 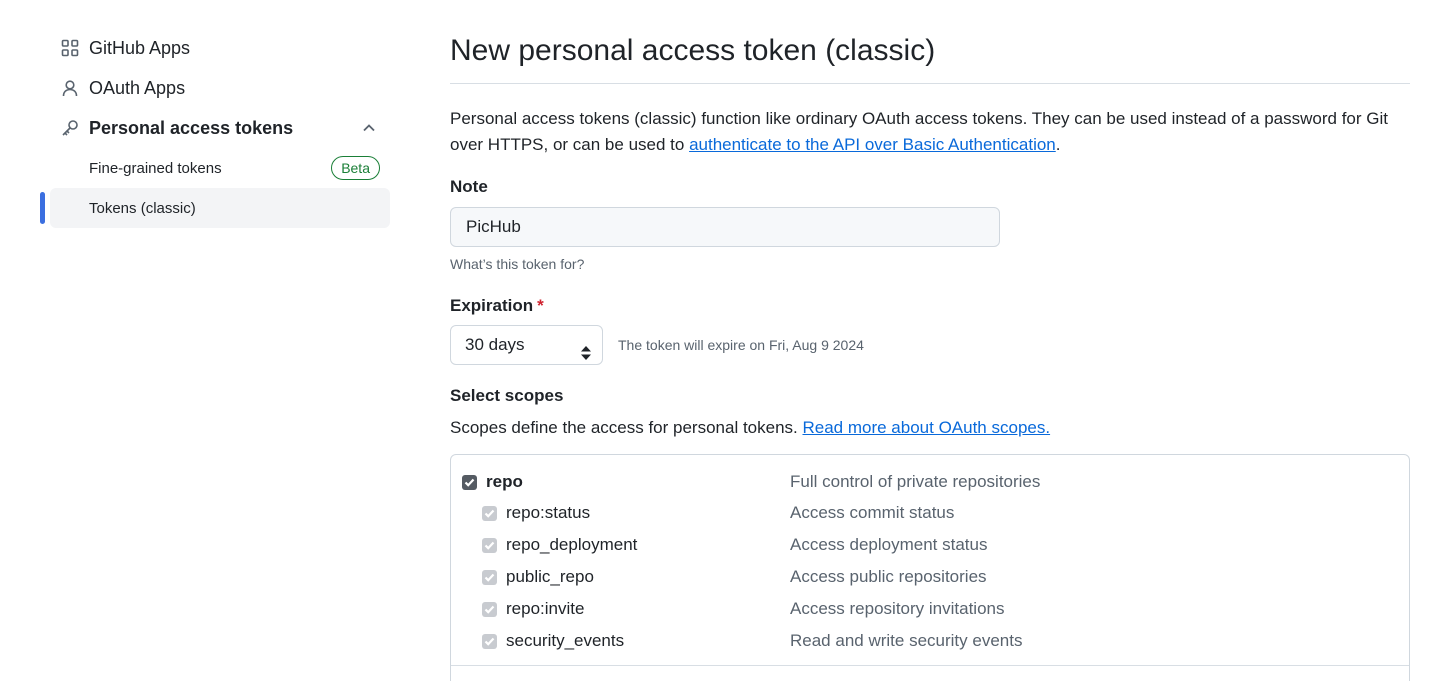 What do you see at coordinates (507, 395) in the screenshot?
I see `scopes-label: Select scopes` at bounding box center [507, 395].